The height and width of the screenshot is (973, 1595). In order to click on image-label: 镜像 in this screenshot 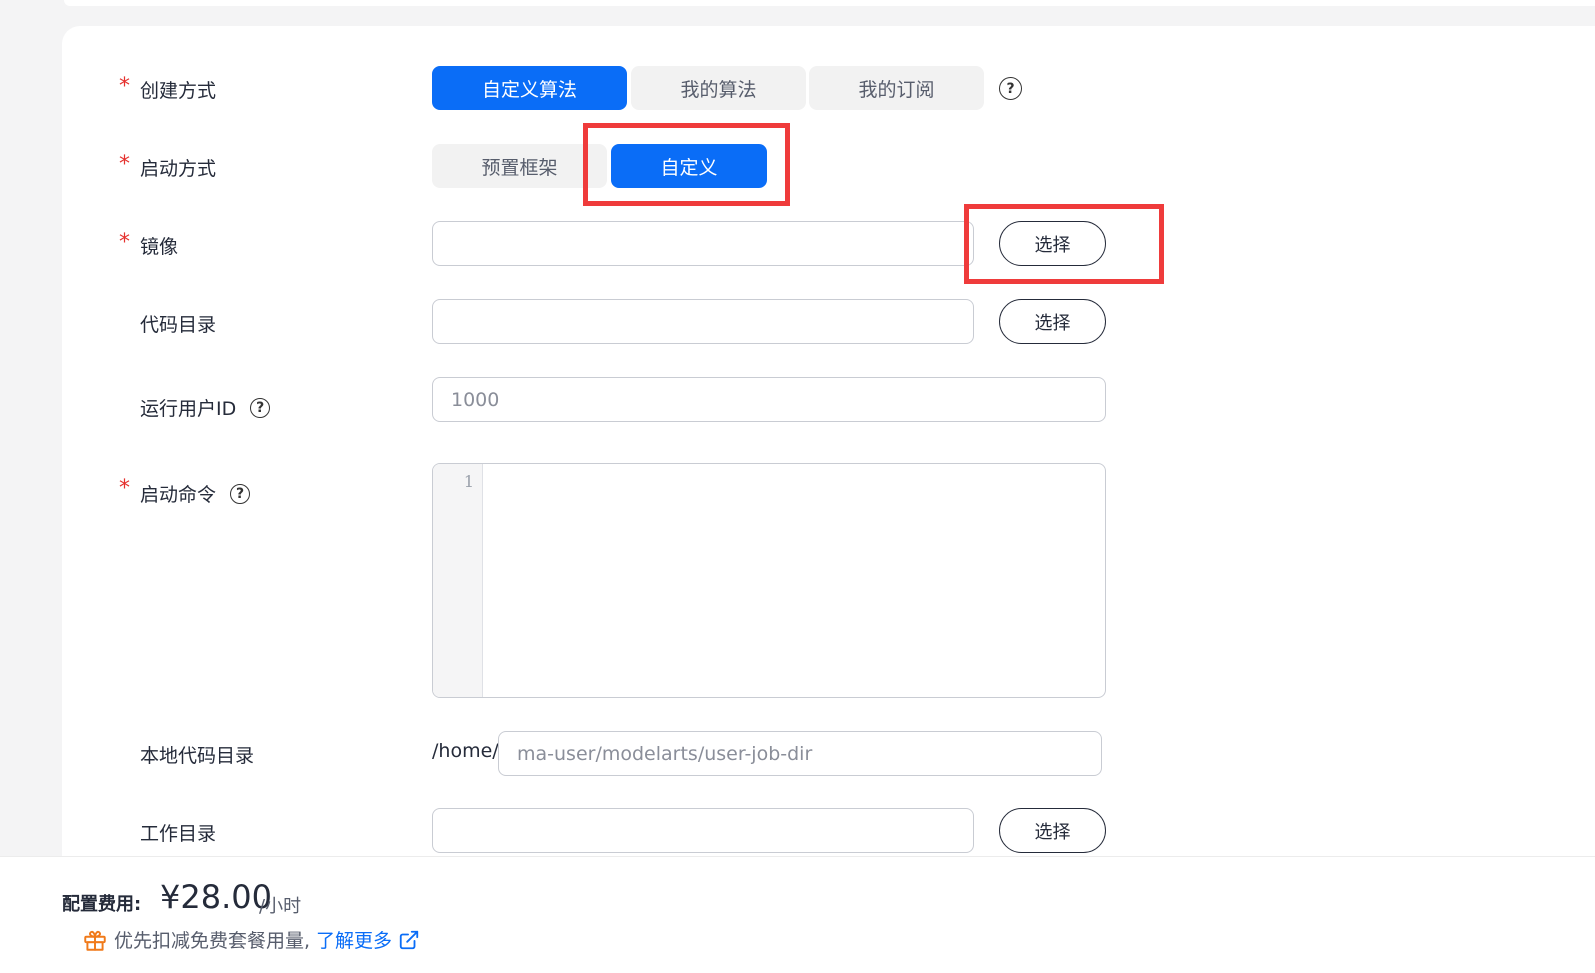, I will do `click(159, 247)`.